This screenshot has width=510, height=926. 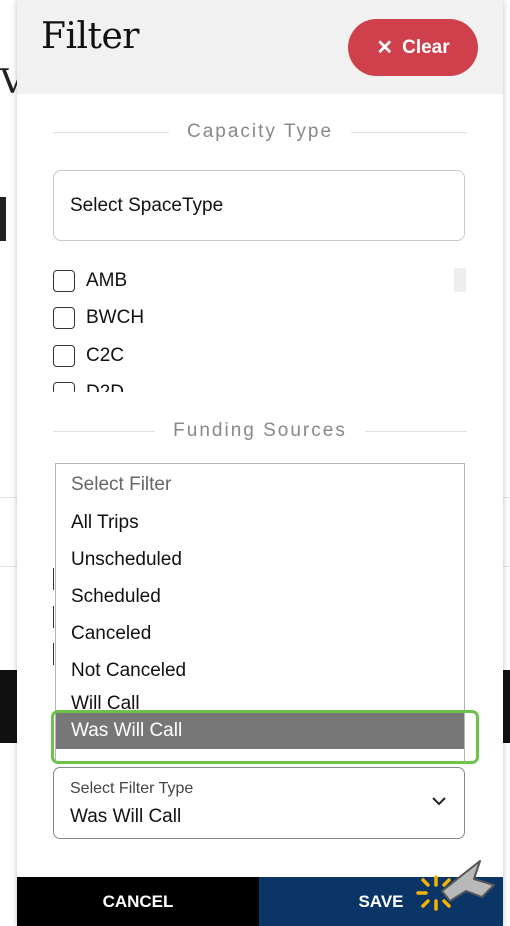 What do you see at coordinates (260, 559) in the screenshot?
I see `filter-option: Unscheduled` at bounding box center [260, 559].